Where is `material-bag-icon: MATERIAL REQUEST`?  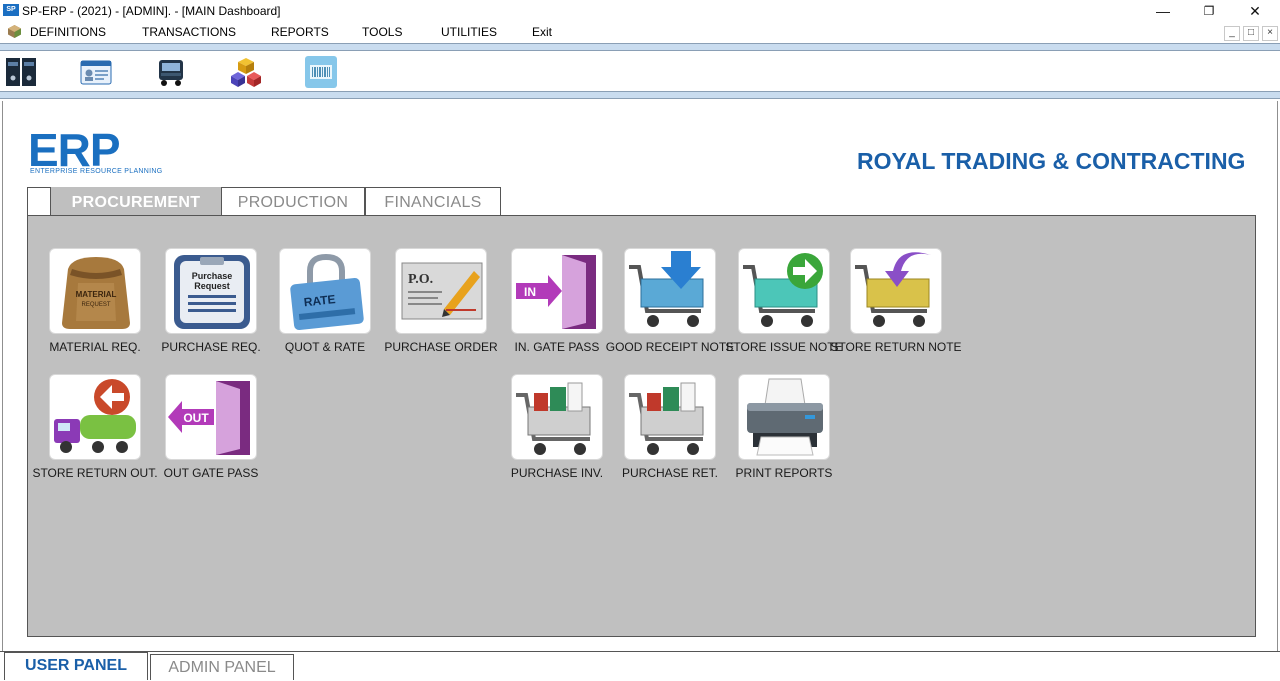
material-bag-icon: MATERIAL REQUEST is located at coordinates (96, 293).